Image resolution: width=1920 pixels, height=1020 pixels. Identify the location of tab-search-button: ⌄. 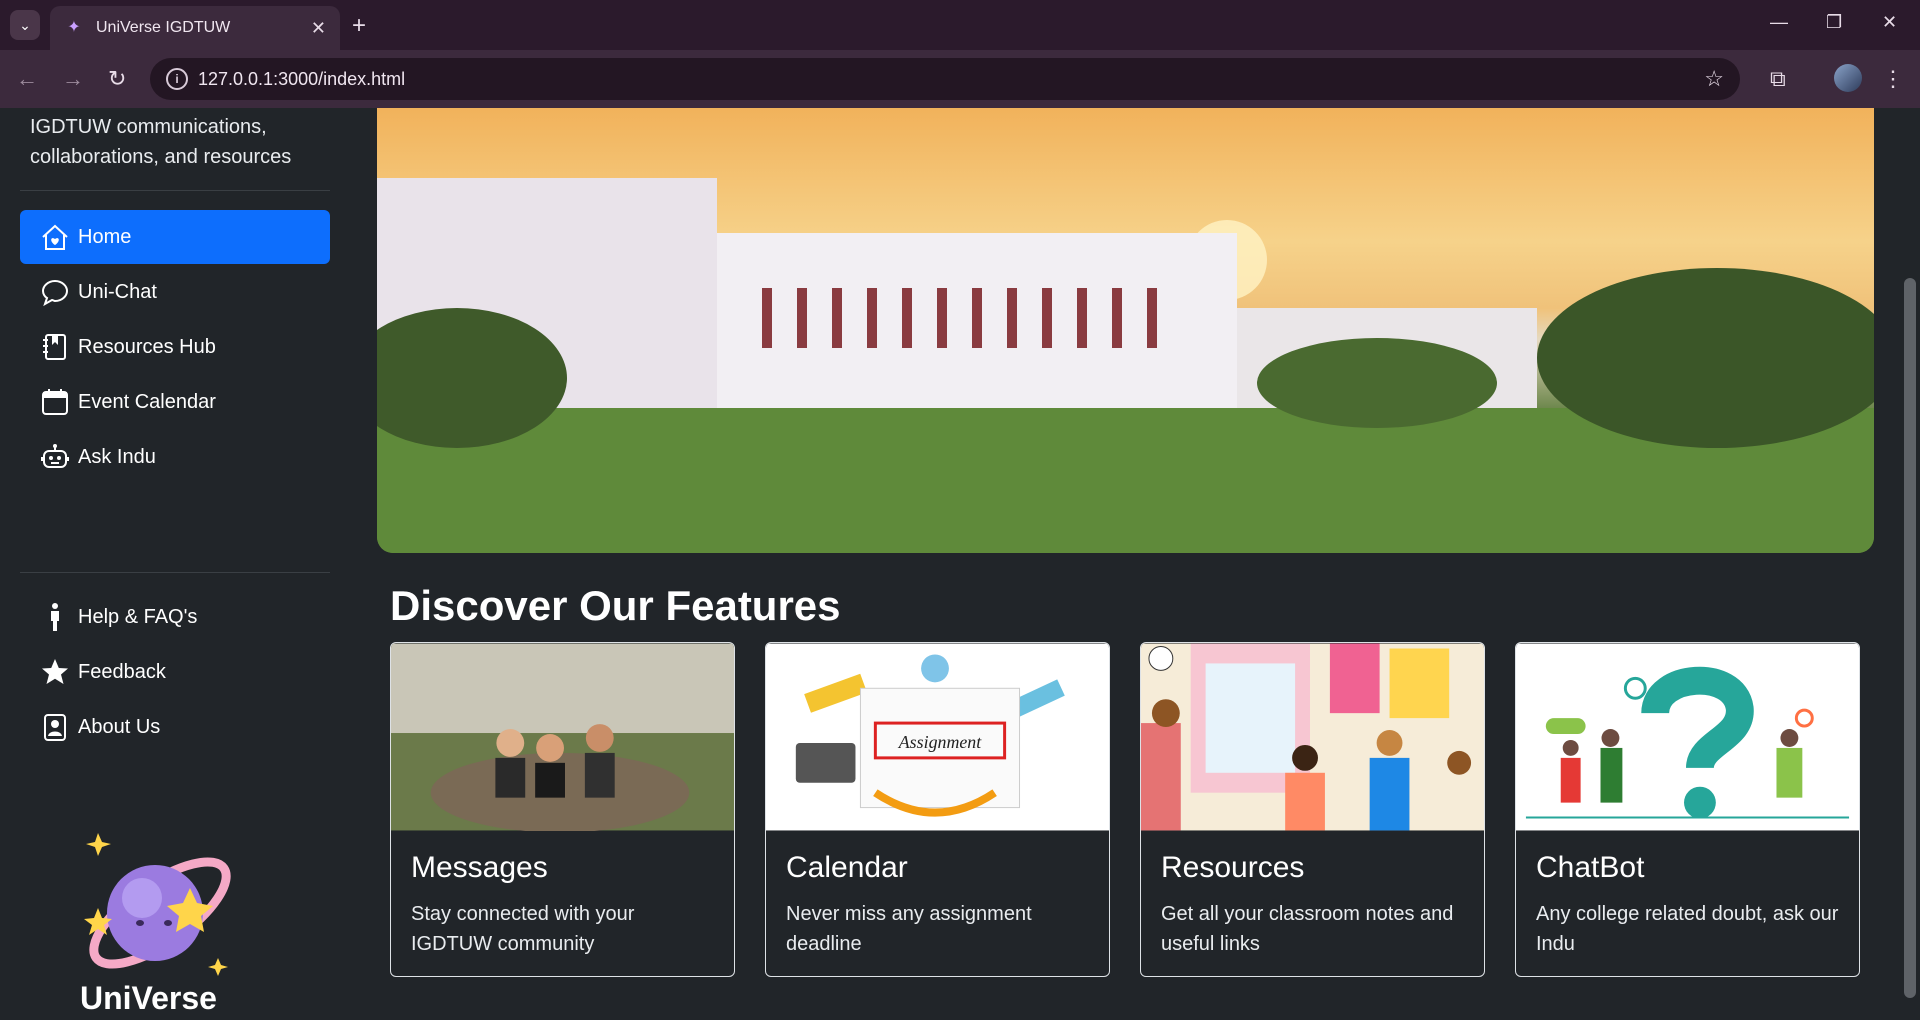
(25, 25).